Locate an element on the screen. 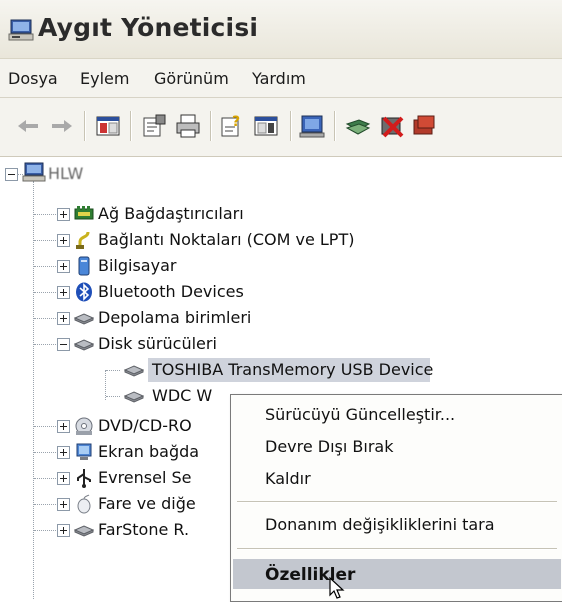  update-driver-icon is located at coordinates (358, 126).